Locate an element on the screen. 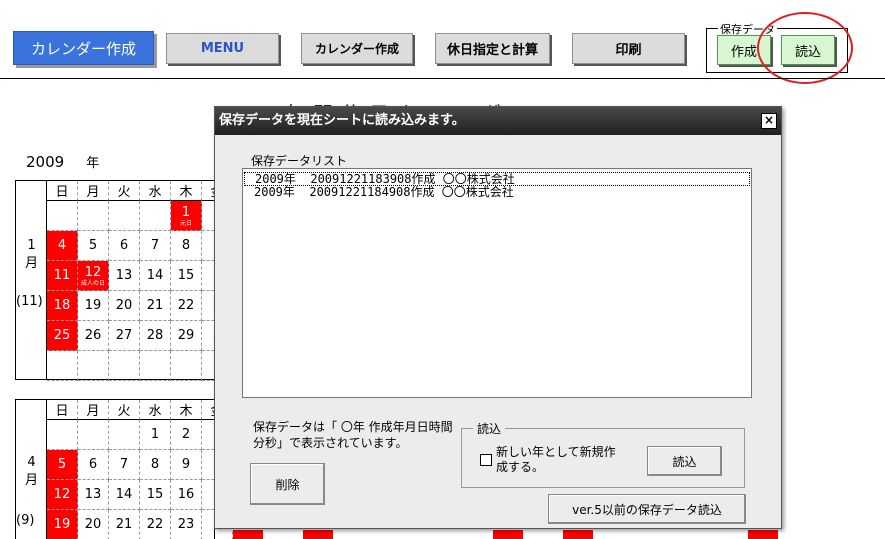 Image resolution: width=885 pixels, height=539 pixels. day-number: 12 is located at coordinates (93, 272).